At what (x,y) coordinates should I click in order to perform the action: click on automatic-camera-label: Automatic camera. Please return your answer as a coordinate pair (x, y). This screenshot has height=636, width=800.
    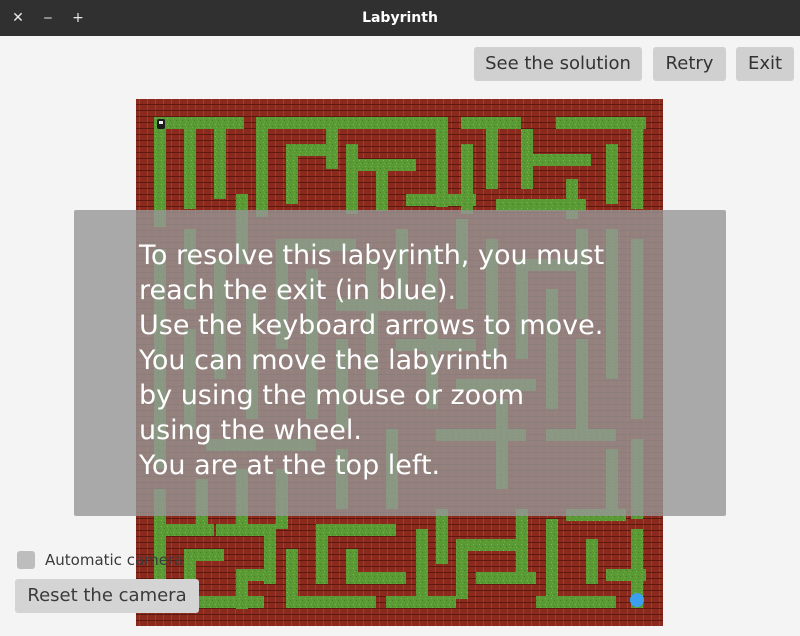
    Looking at the image, I should click on (114, 560).